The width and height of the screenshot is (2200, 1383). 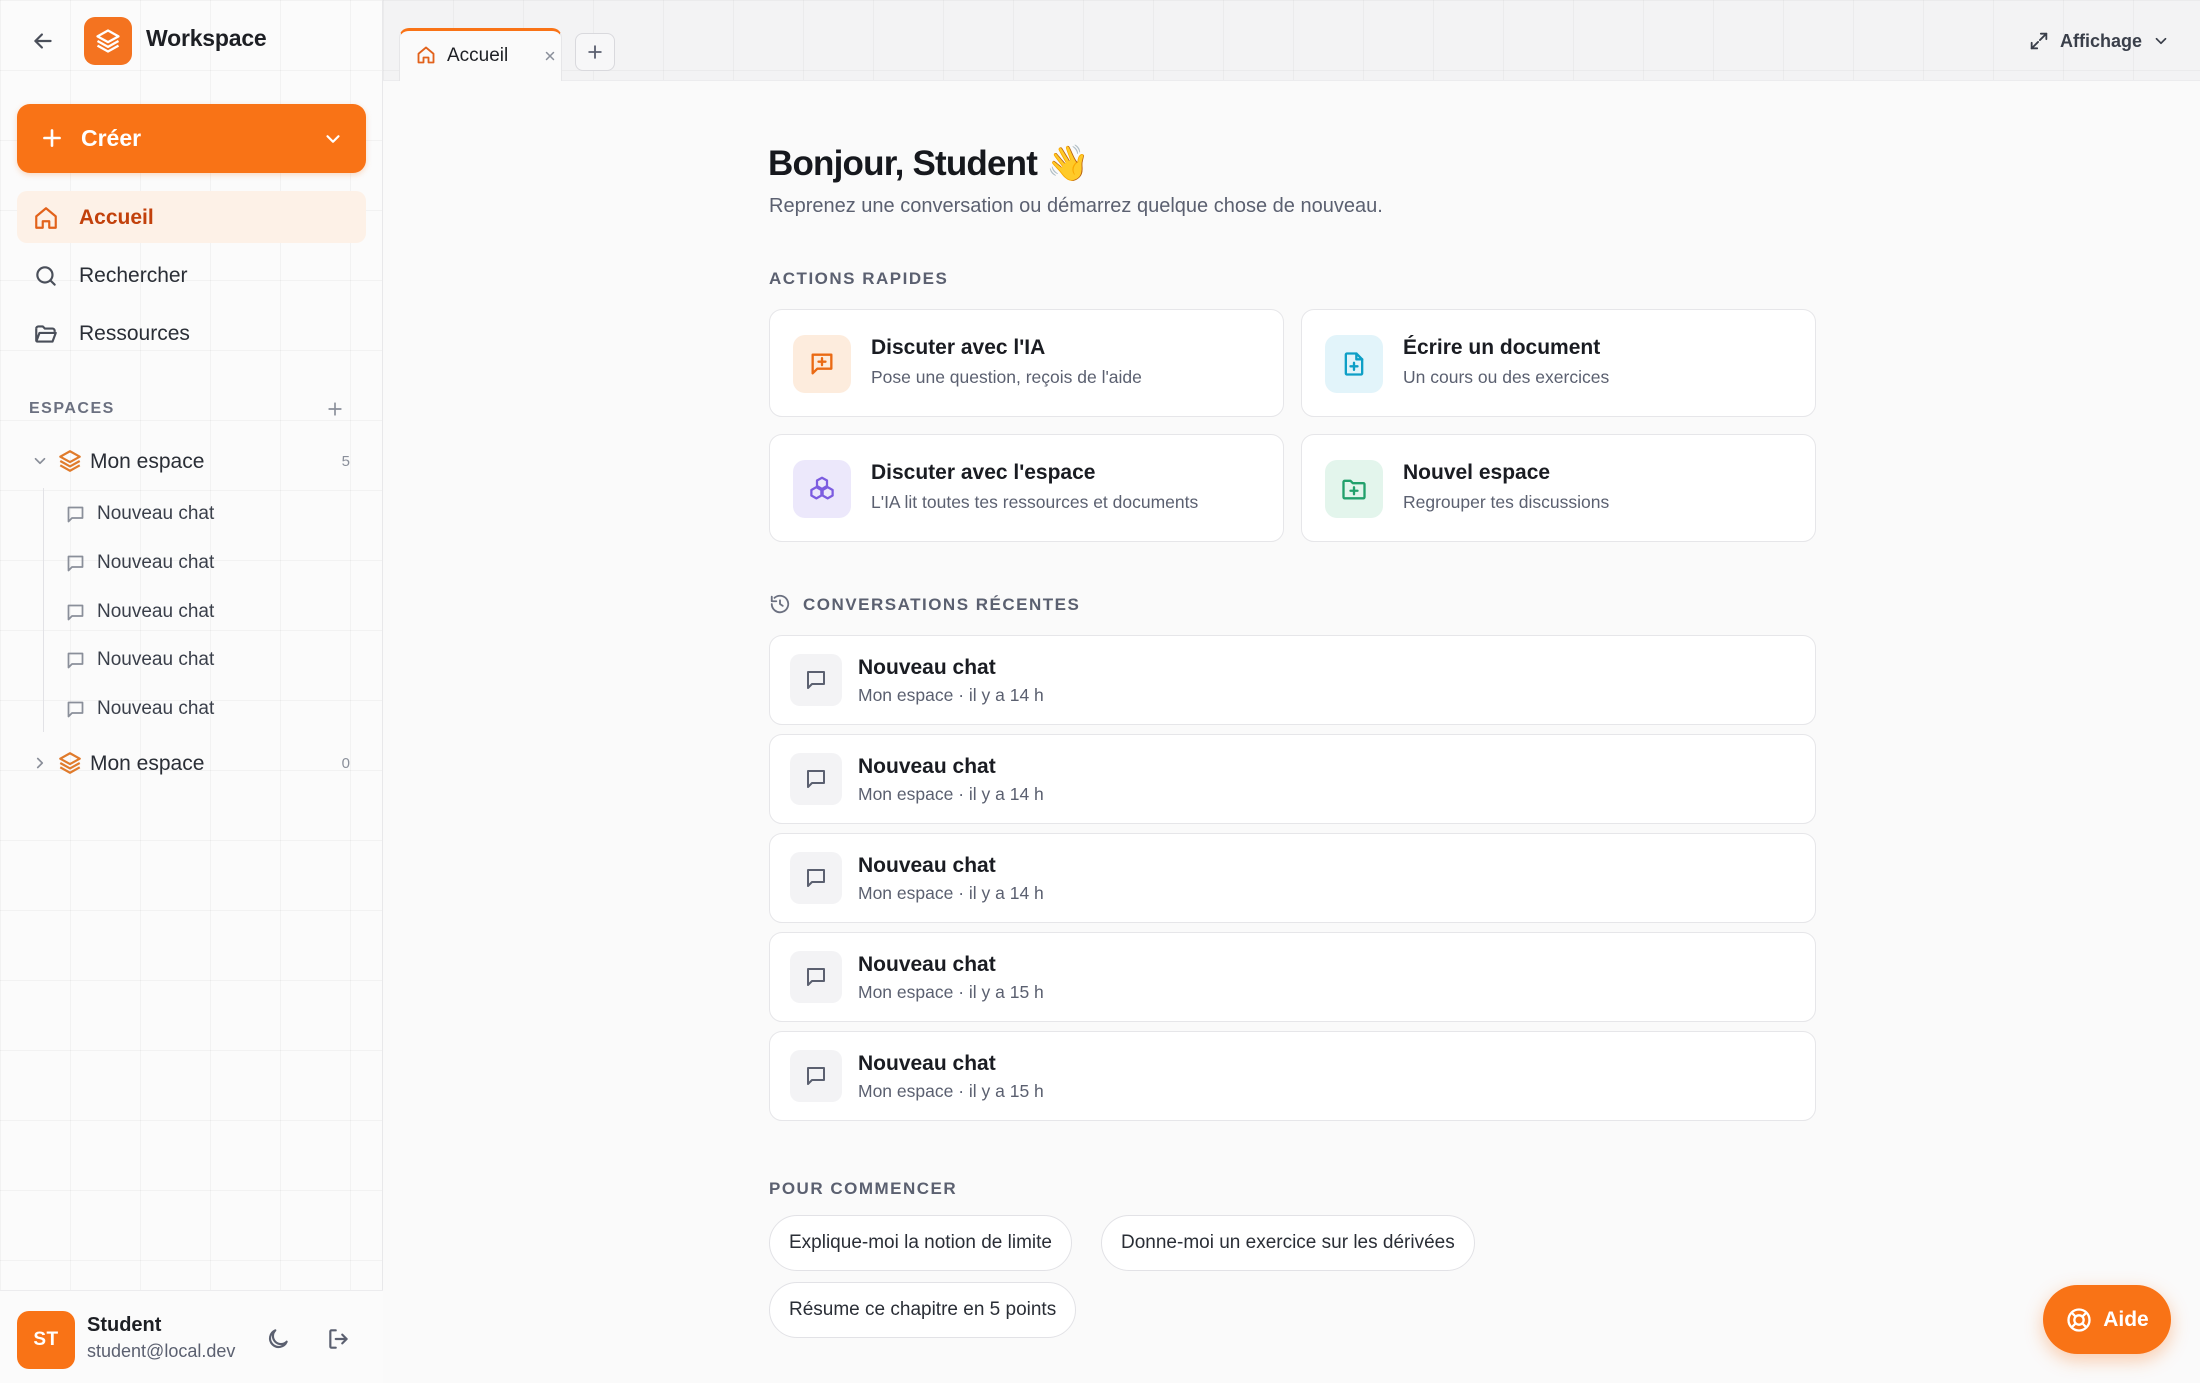 I want to click on getting-started-header: POUR COMMENCER, so click(x=863, y=1188).